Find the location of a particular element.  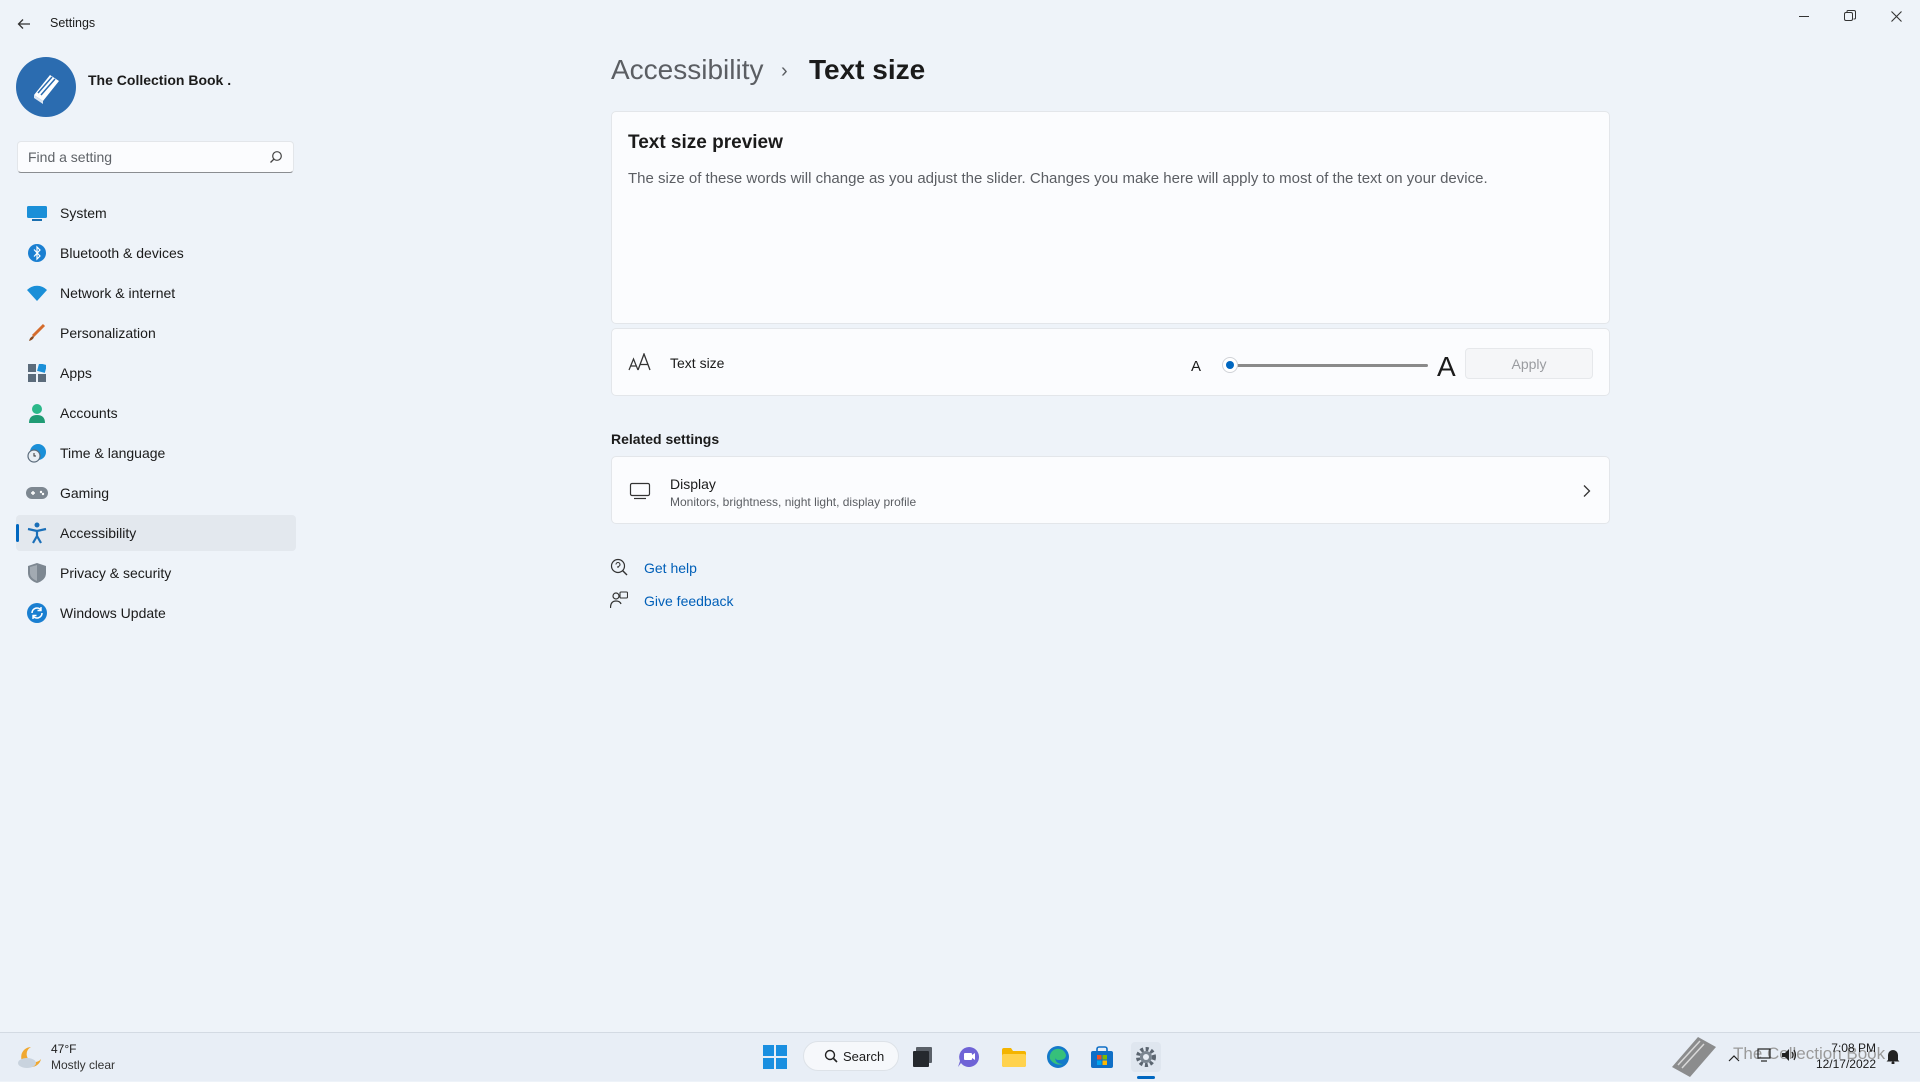

weather-desc: Mostly clear is located at coordinates (83, 1065).